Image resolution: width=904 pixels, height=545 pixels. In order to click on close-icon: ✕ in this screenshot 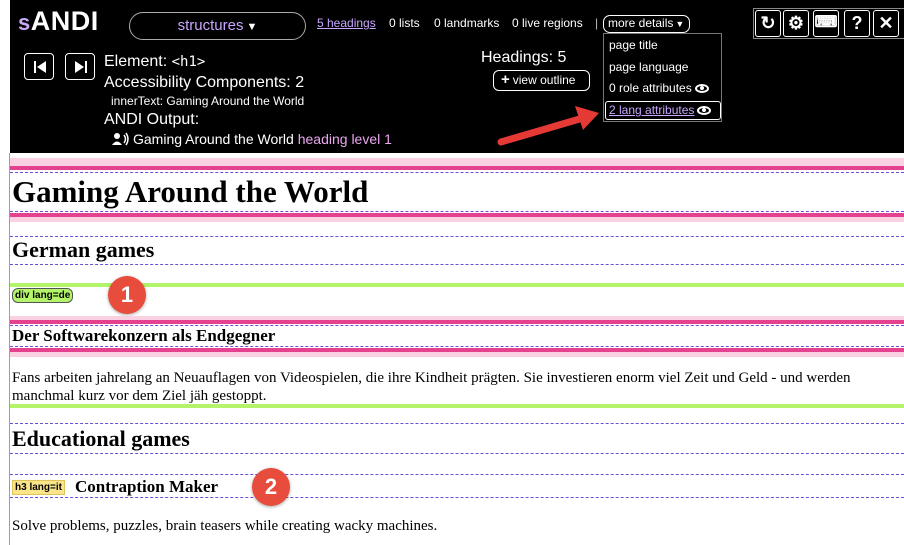, I will do `click(886, 23)`.